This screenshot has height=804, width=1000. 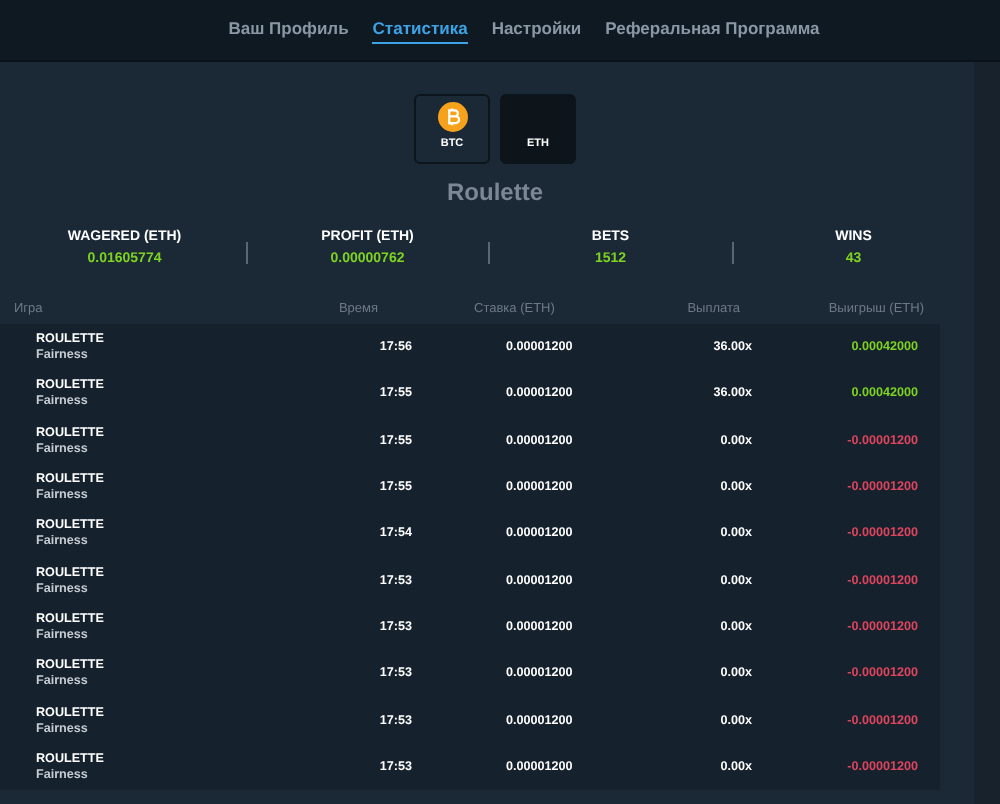 What do you see at coordinates (452, 117) in the screenshot?
I see `bitcoin-icon` at bounding box center [452, 117].